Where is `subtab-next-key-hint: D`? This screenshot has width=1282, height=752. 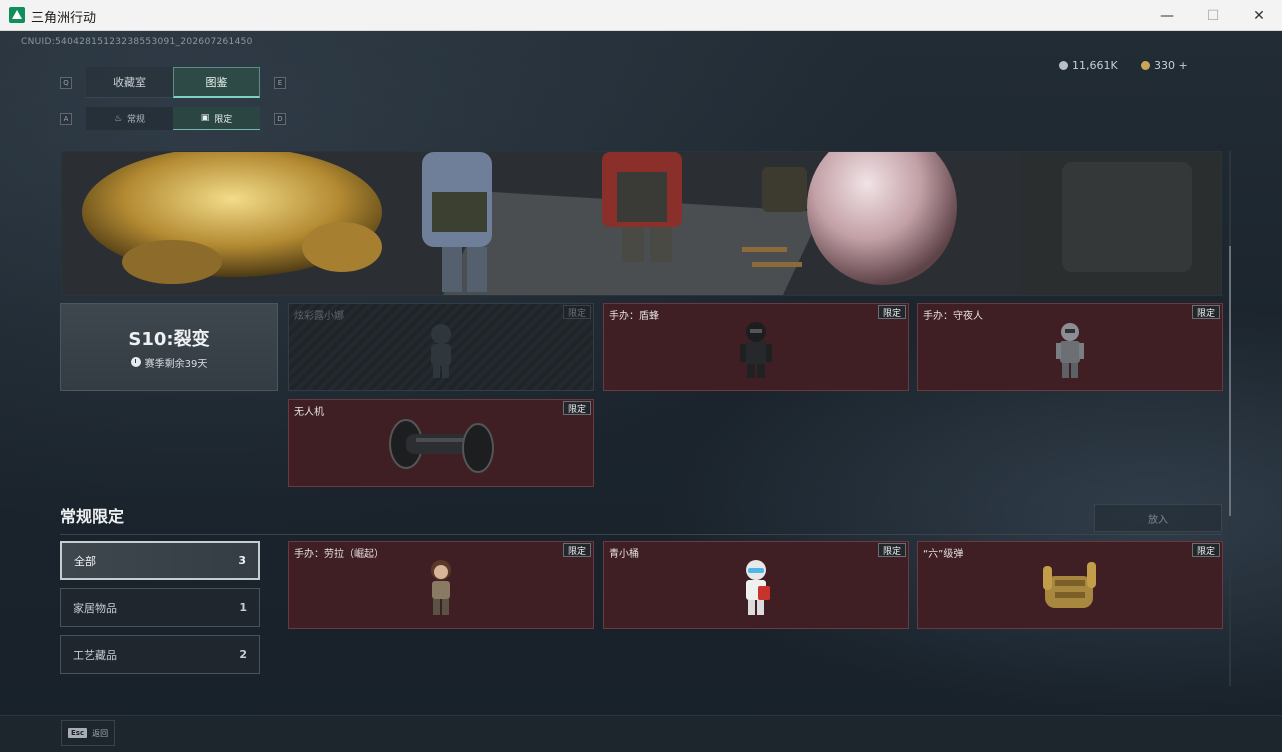
subtab-next-key-hint: D is located at coordinates (280, 119).